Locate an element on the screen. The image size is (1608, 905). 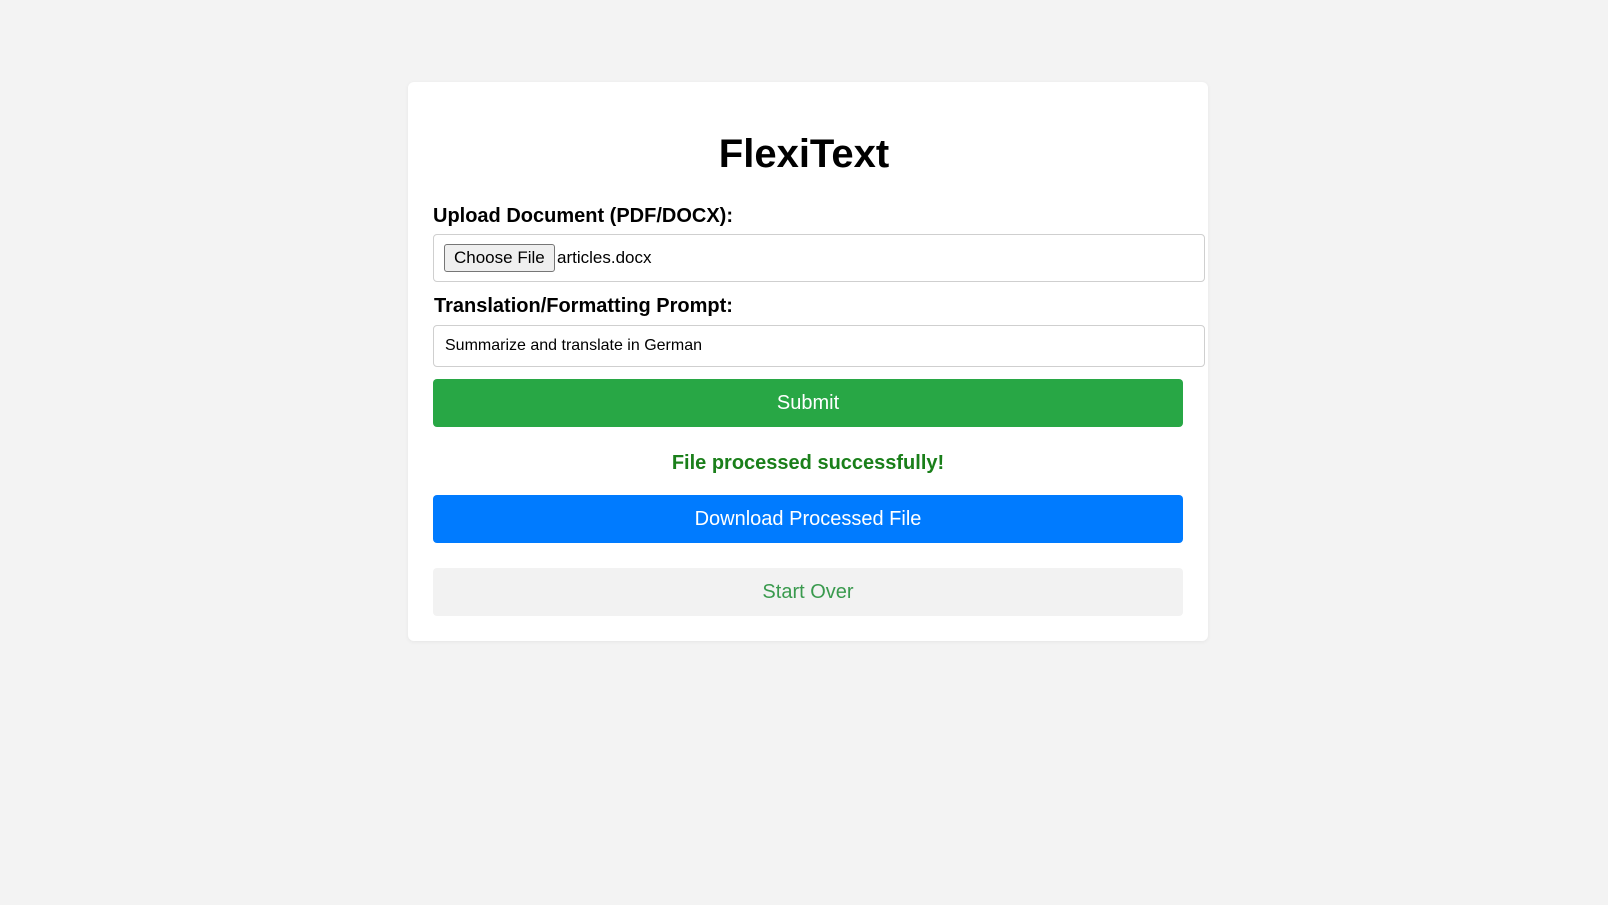
selected-file-name: articles.docx is located at coordinates (604, 257).